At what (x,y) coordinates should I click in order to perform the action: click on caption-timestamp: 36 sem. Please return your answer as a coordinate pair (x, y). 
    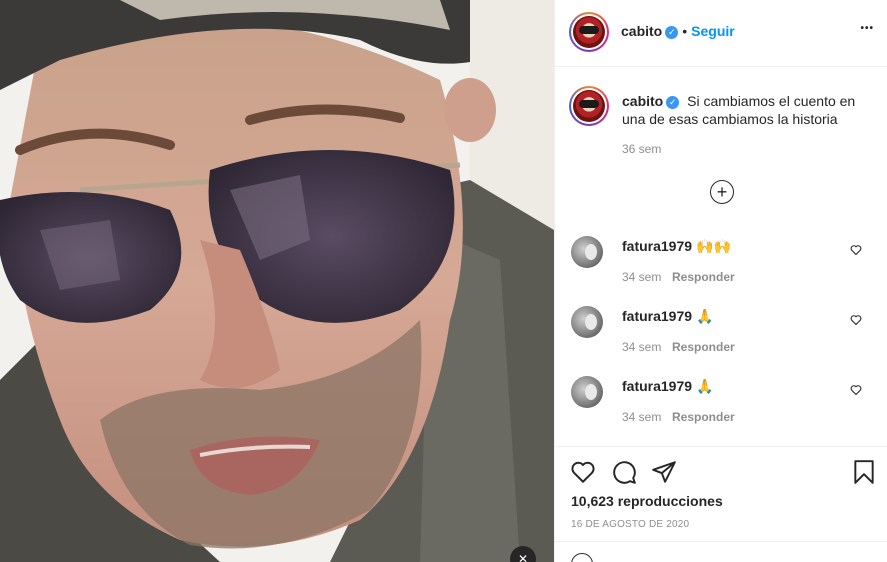
    Looking at the image, I should click on (642, 149).